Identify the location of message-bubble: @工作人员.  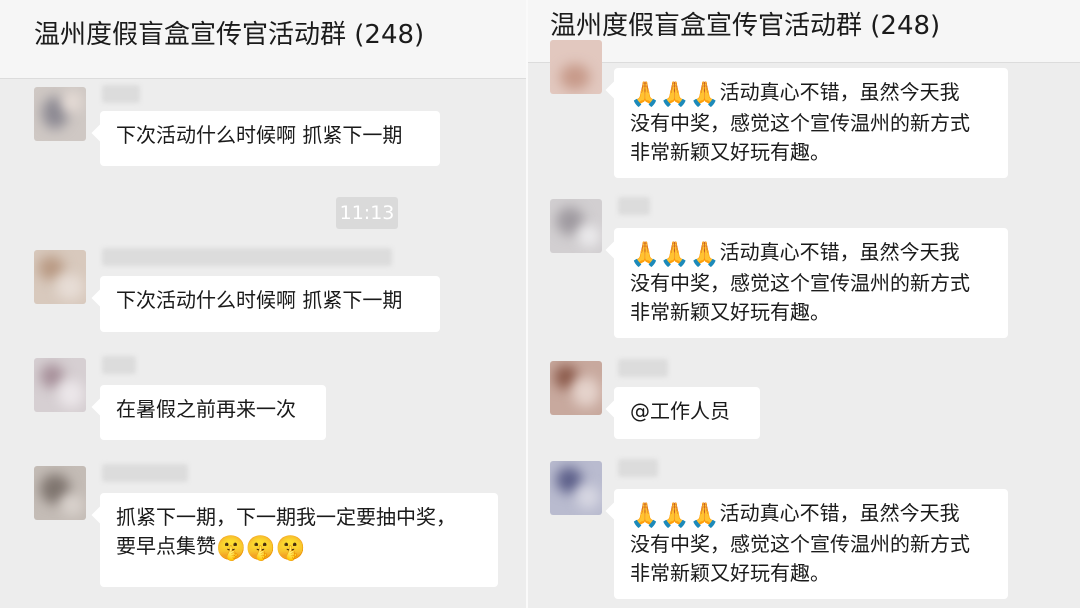
(687, 413).